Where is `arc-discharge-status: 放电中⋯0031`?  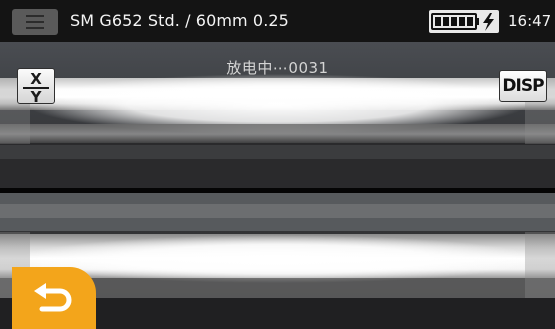
arc-discharge-status: 放电中⋯0031 is located at coordinates (277, 68).